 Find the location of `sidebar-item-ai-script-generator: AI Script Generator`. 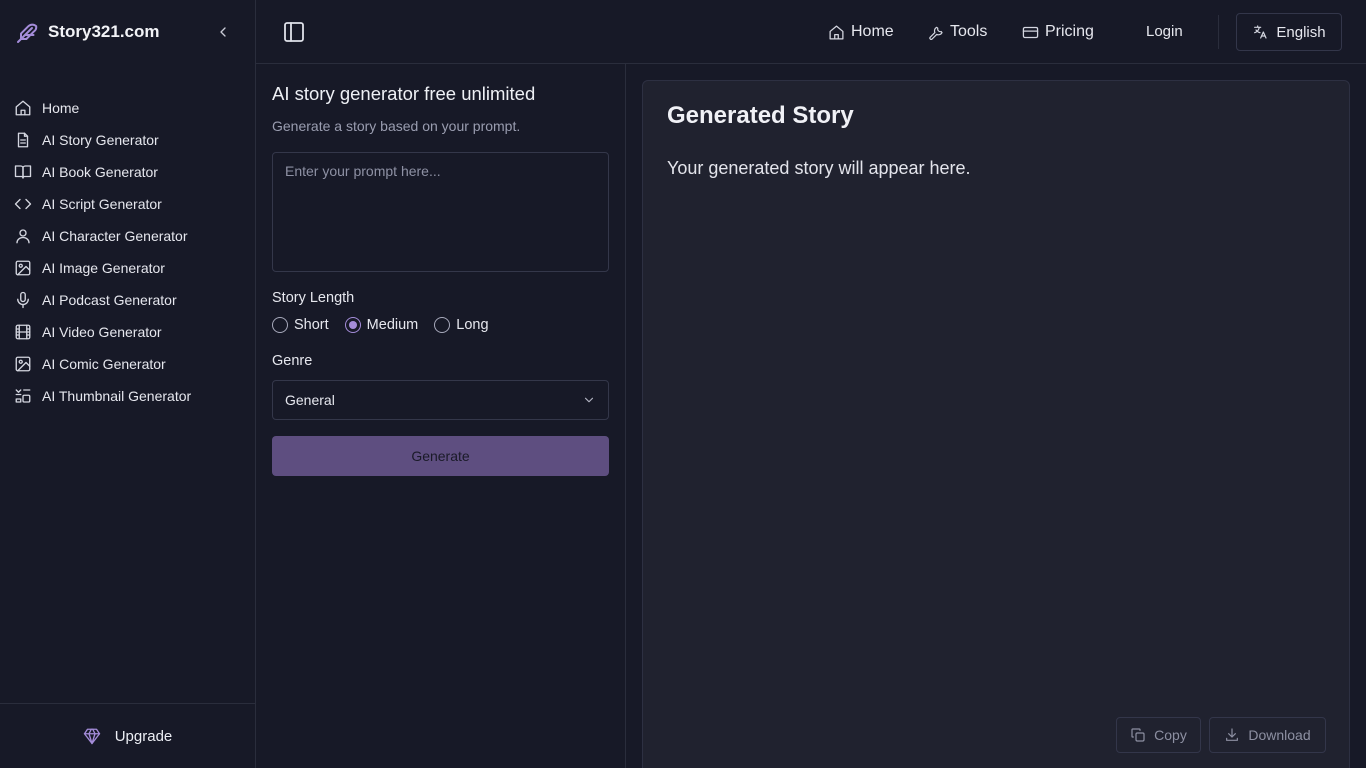

sidebar-item-ai-script-generator: AI Script Generator is located at coordinates (128, 204).